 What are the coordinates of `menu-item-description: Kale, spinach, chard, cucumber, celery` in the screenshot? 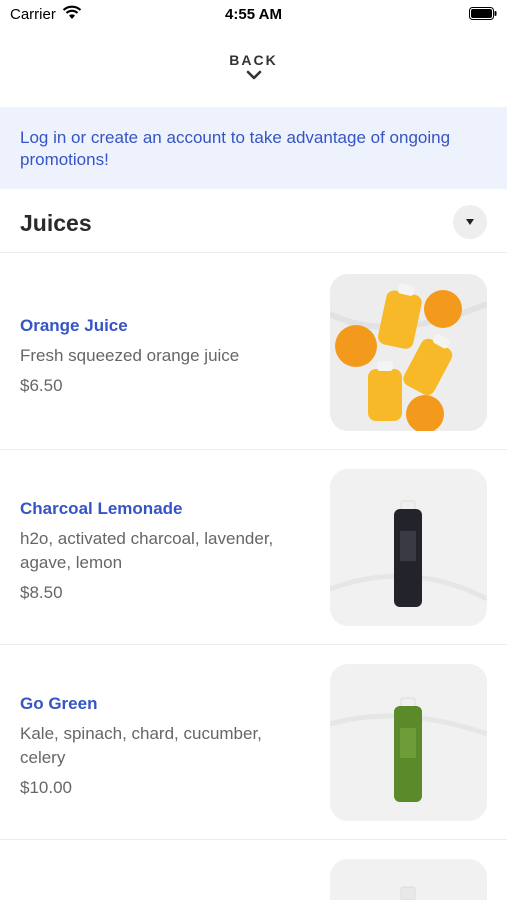 It's located at (141, 745).